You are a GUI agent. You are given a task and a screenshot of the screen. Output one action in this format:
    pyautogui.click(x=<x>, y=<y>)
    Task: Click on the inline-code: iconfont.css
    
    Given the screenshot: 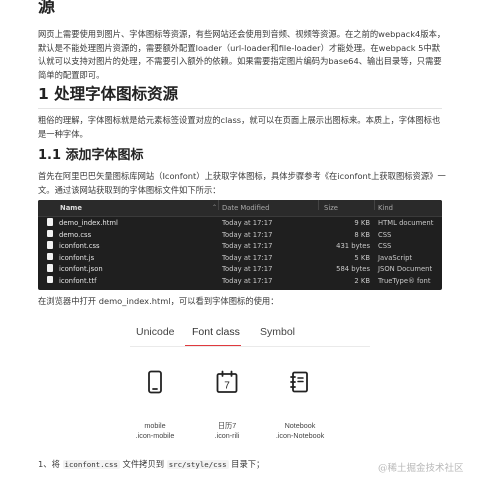 What is the action you would take?
    pyautogui.click(x=91, y=464)
    